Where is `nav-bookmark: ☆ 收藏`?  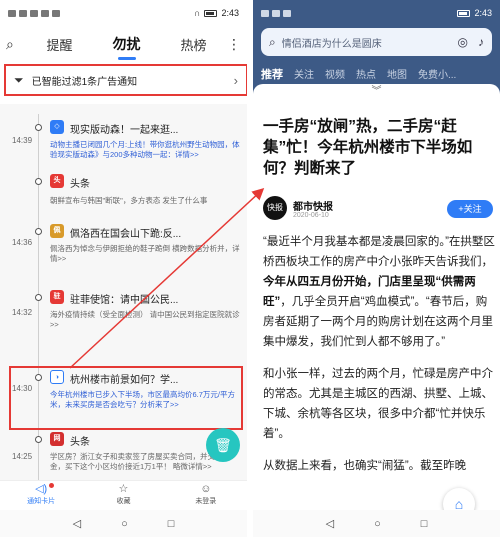
nav-bookmark: ☆ 收藏 is located at coordinates (123, 495).